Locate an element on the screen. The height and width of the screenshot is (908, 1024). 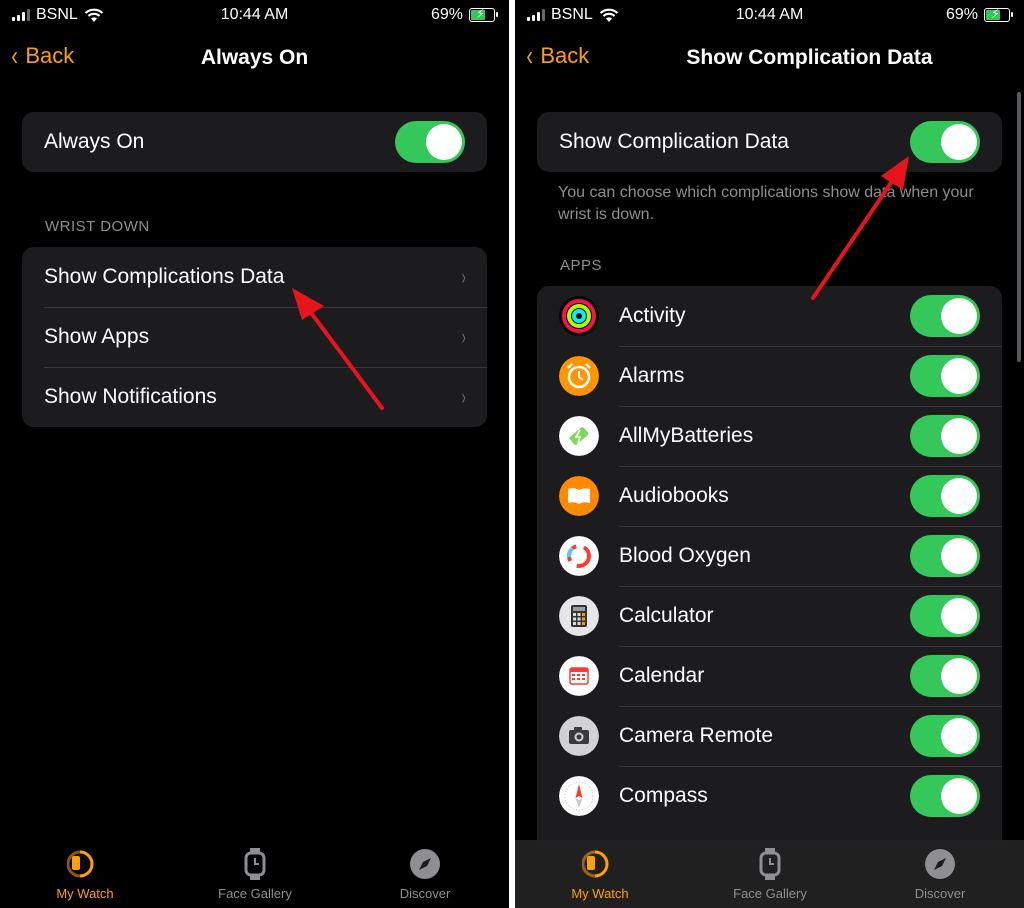
activity-icon is located at coordinates (579, 316).